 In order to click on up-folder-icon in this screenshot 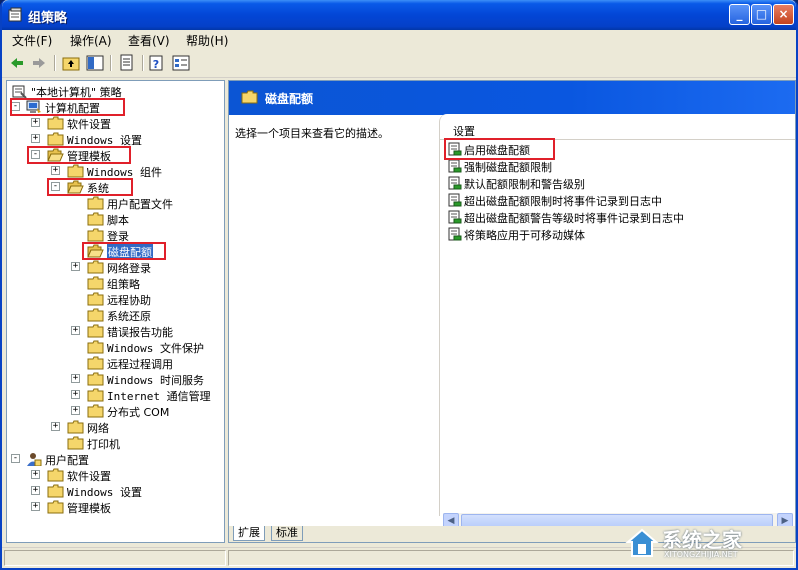, I will do `click(71, 63)`.